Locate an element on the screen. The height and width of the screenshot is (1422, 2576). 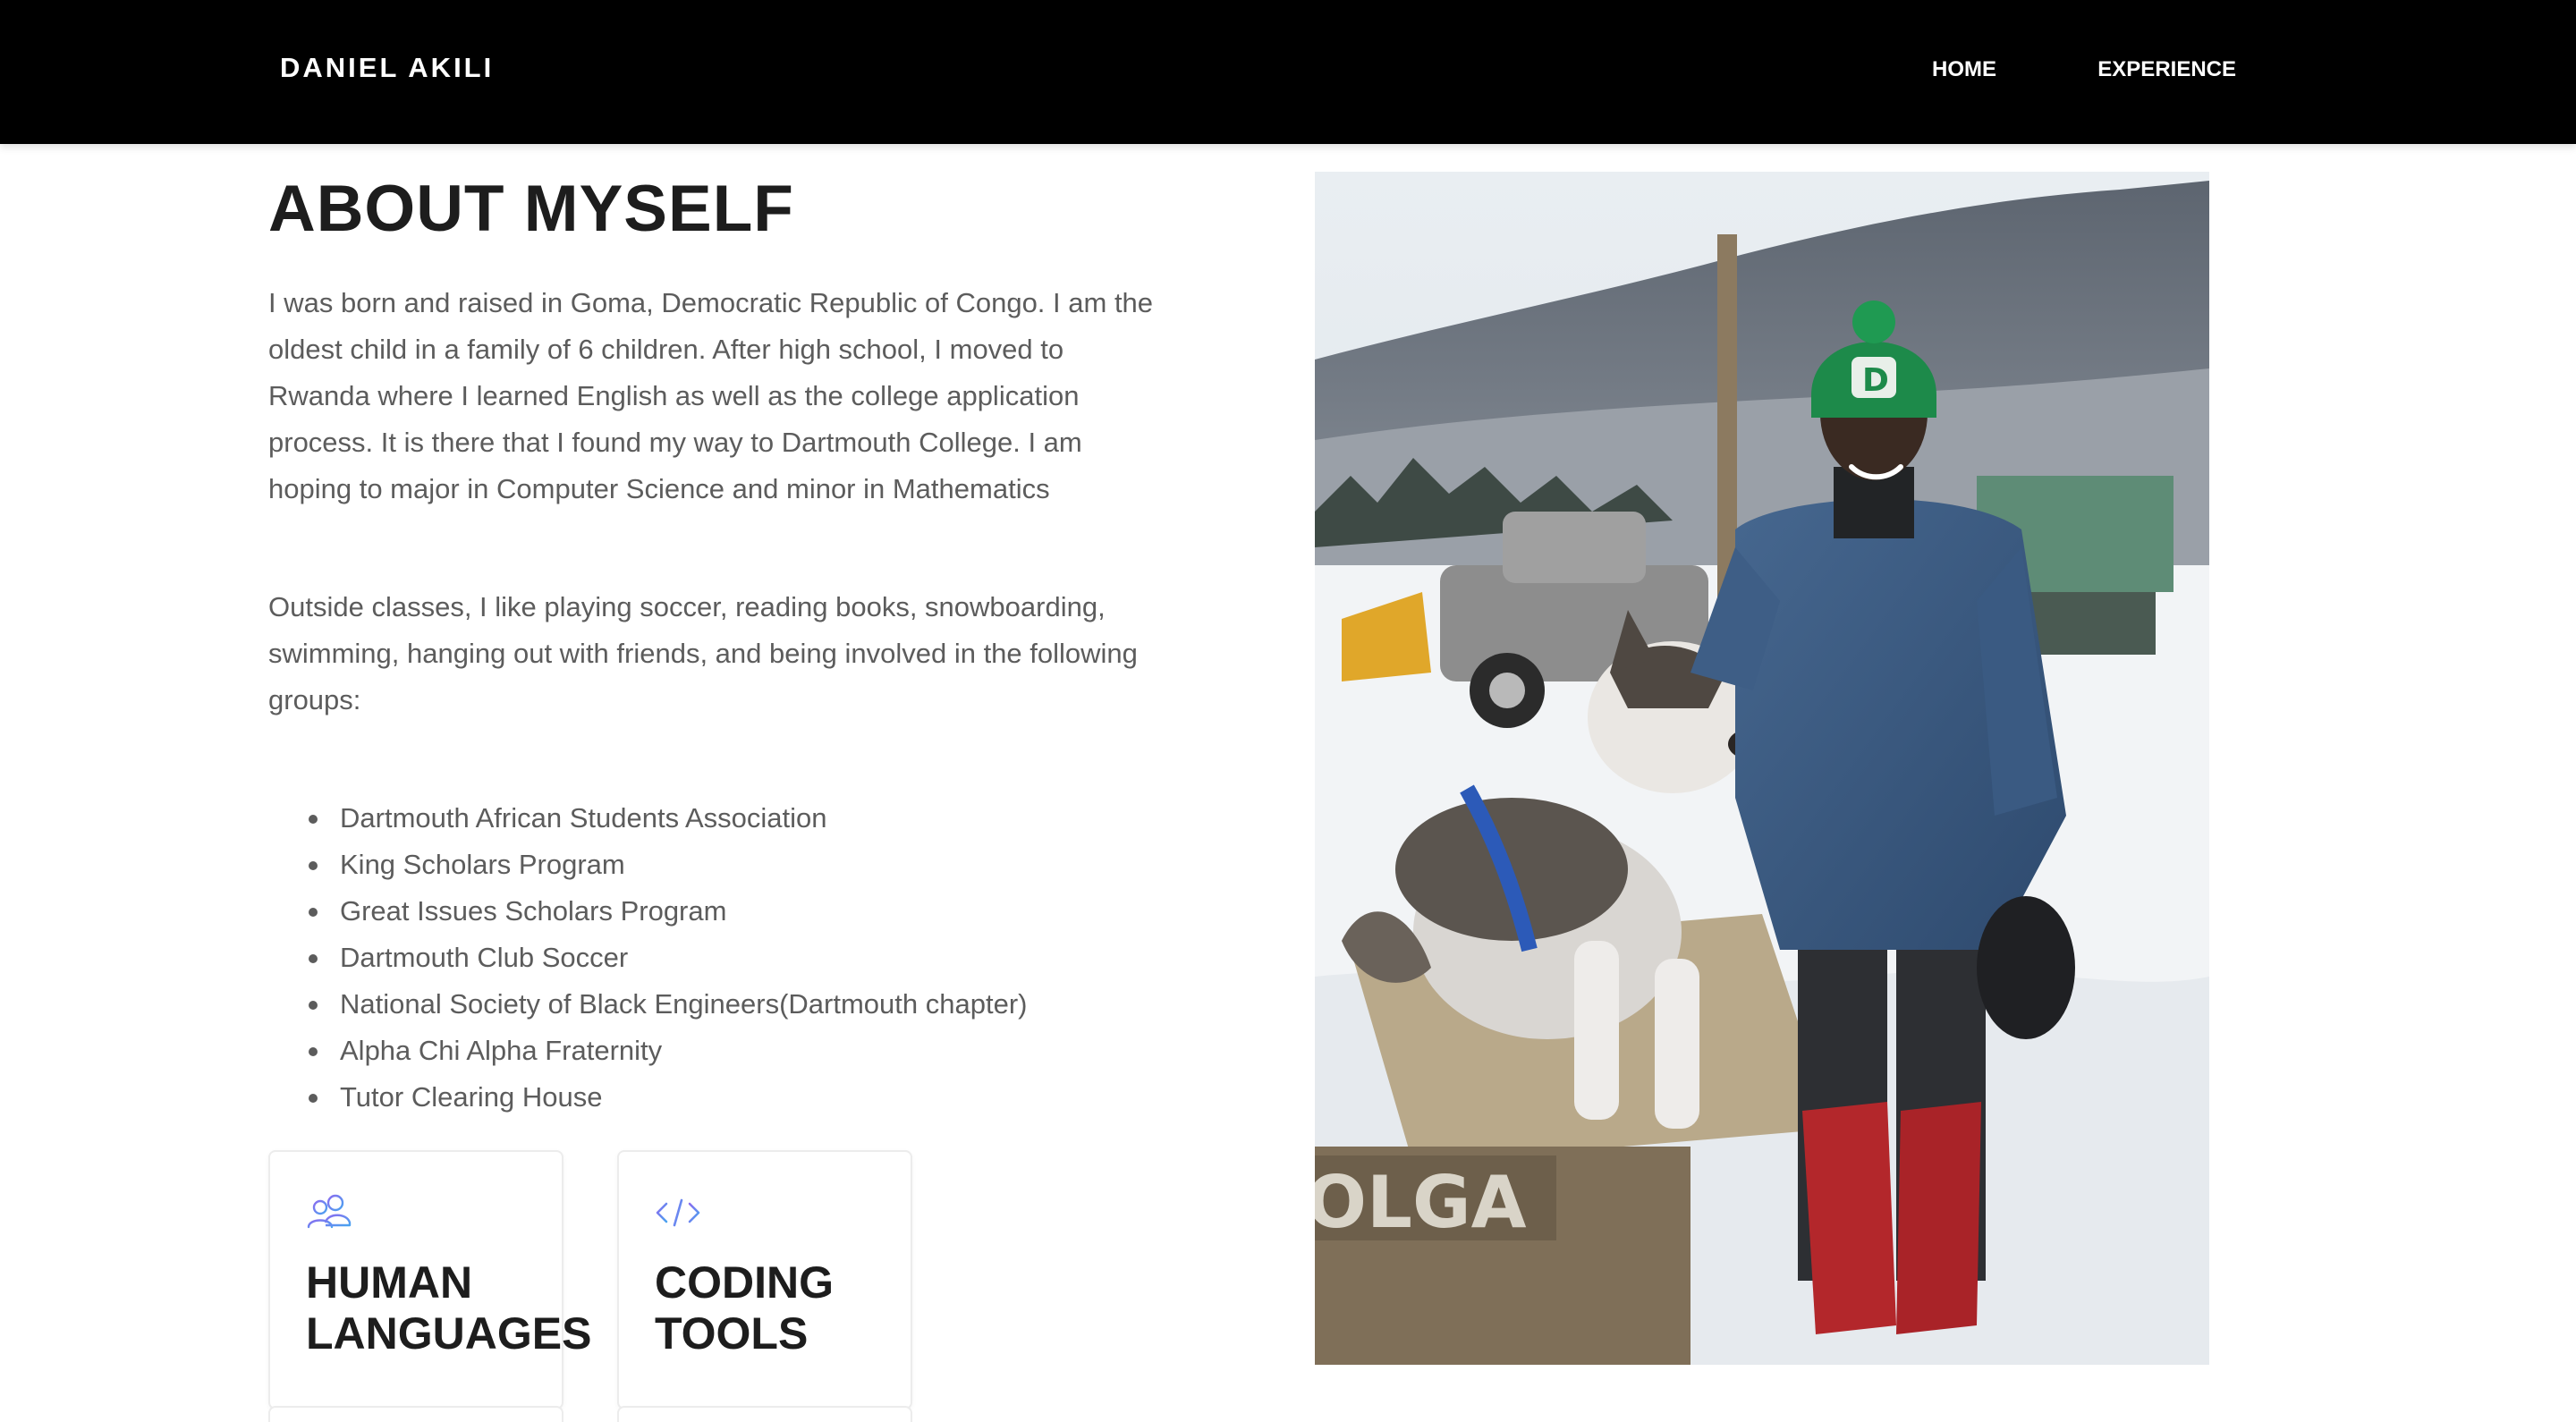
card-title: CODING TOOLS is located at coordinates (744, 1308).